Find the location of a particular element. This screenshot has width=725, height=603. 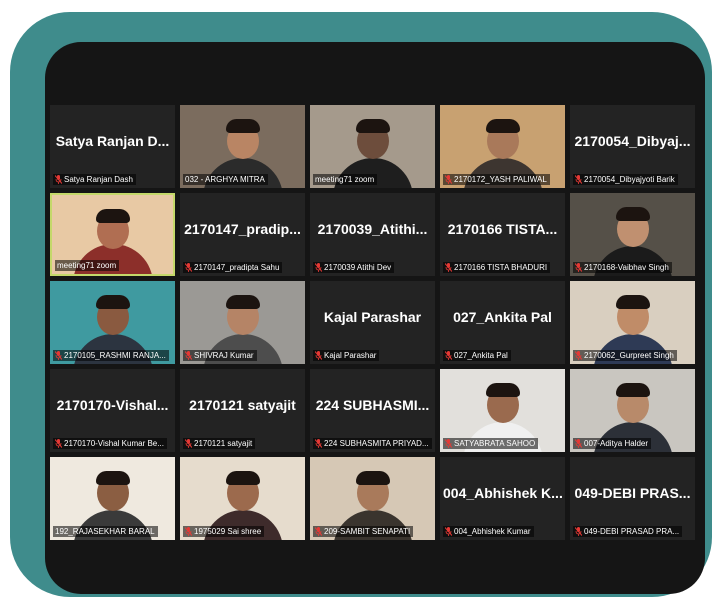

participant-tile: 2170121 satyajit 2170121 satyajit is located at coordinates (242, 410).